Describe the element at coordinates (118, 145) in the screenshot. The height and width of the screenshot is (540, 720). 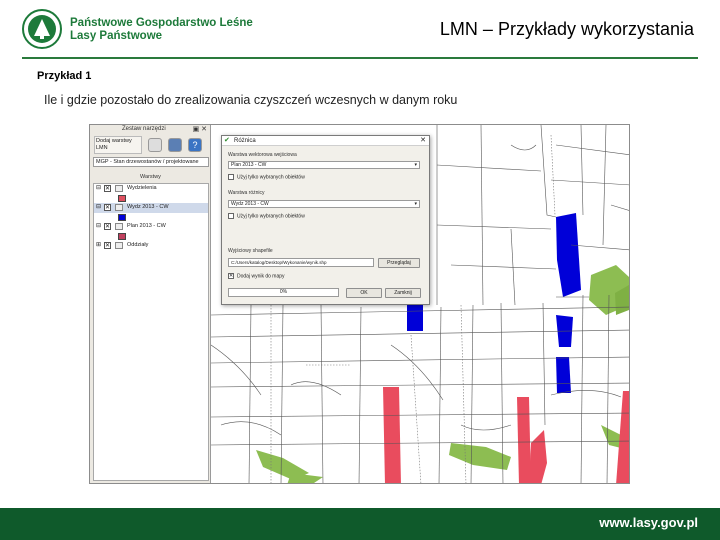
I see `add-lmn-layers-button: Dodaj warstwy LMN` at that location.